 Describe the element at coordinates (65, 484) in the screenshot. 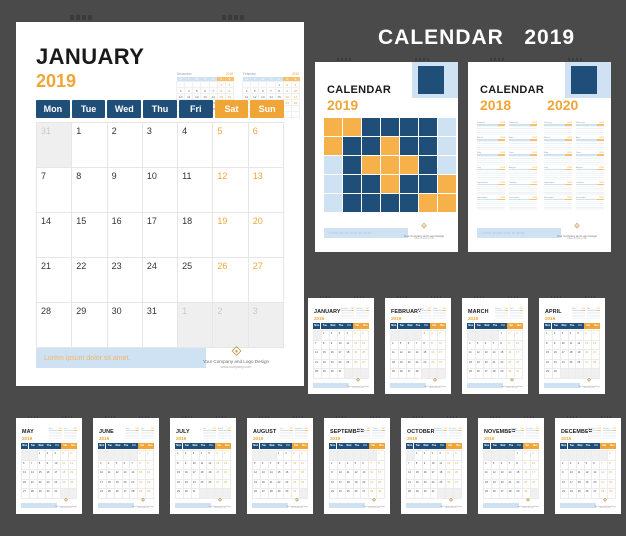

I see `day-cell: 25` at that location.